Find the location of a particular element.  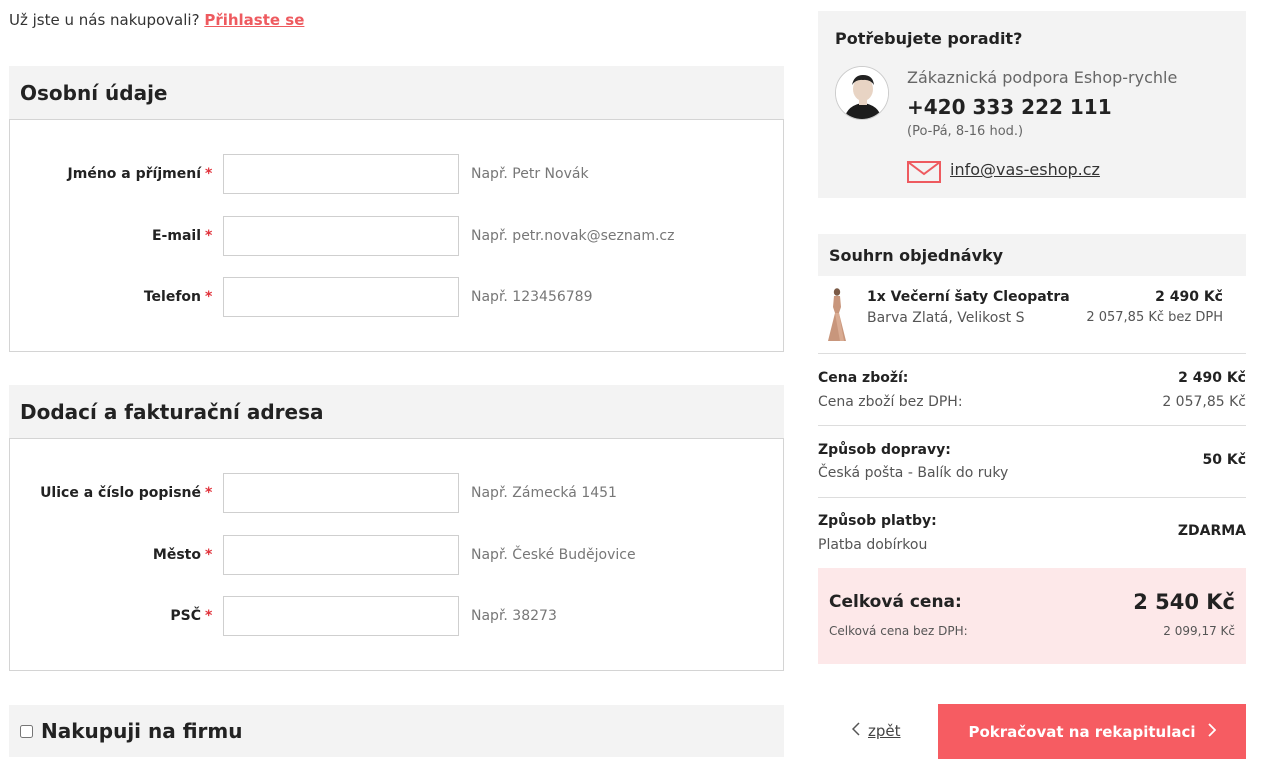

email-input is located at coordinates (341, 236).